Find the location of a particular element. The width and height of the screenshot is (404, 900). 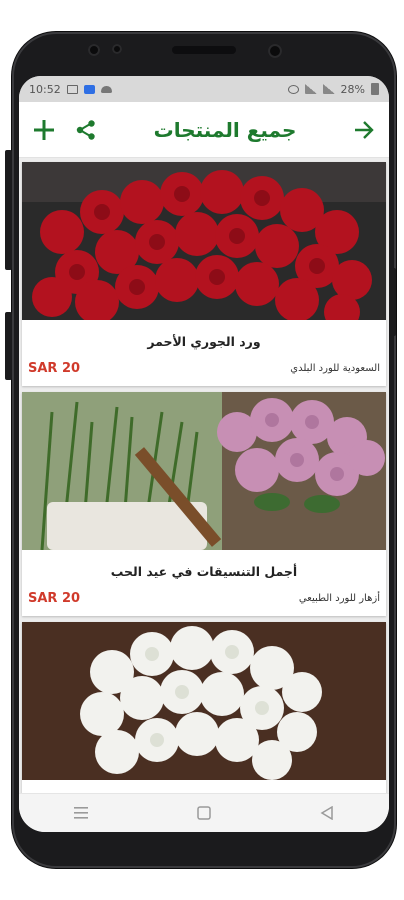

app-bar: جميع المنتجات is located at coordinates (204, 130).